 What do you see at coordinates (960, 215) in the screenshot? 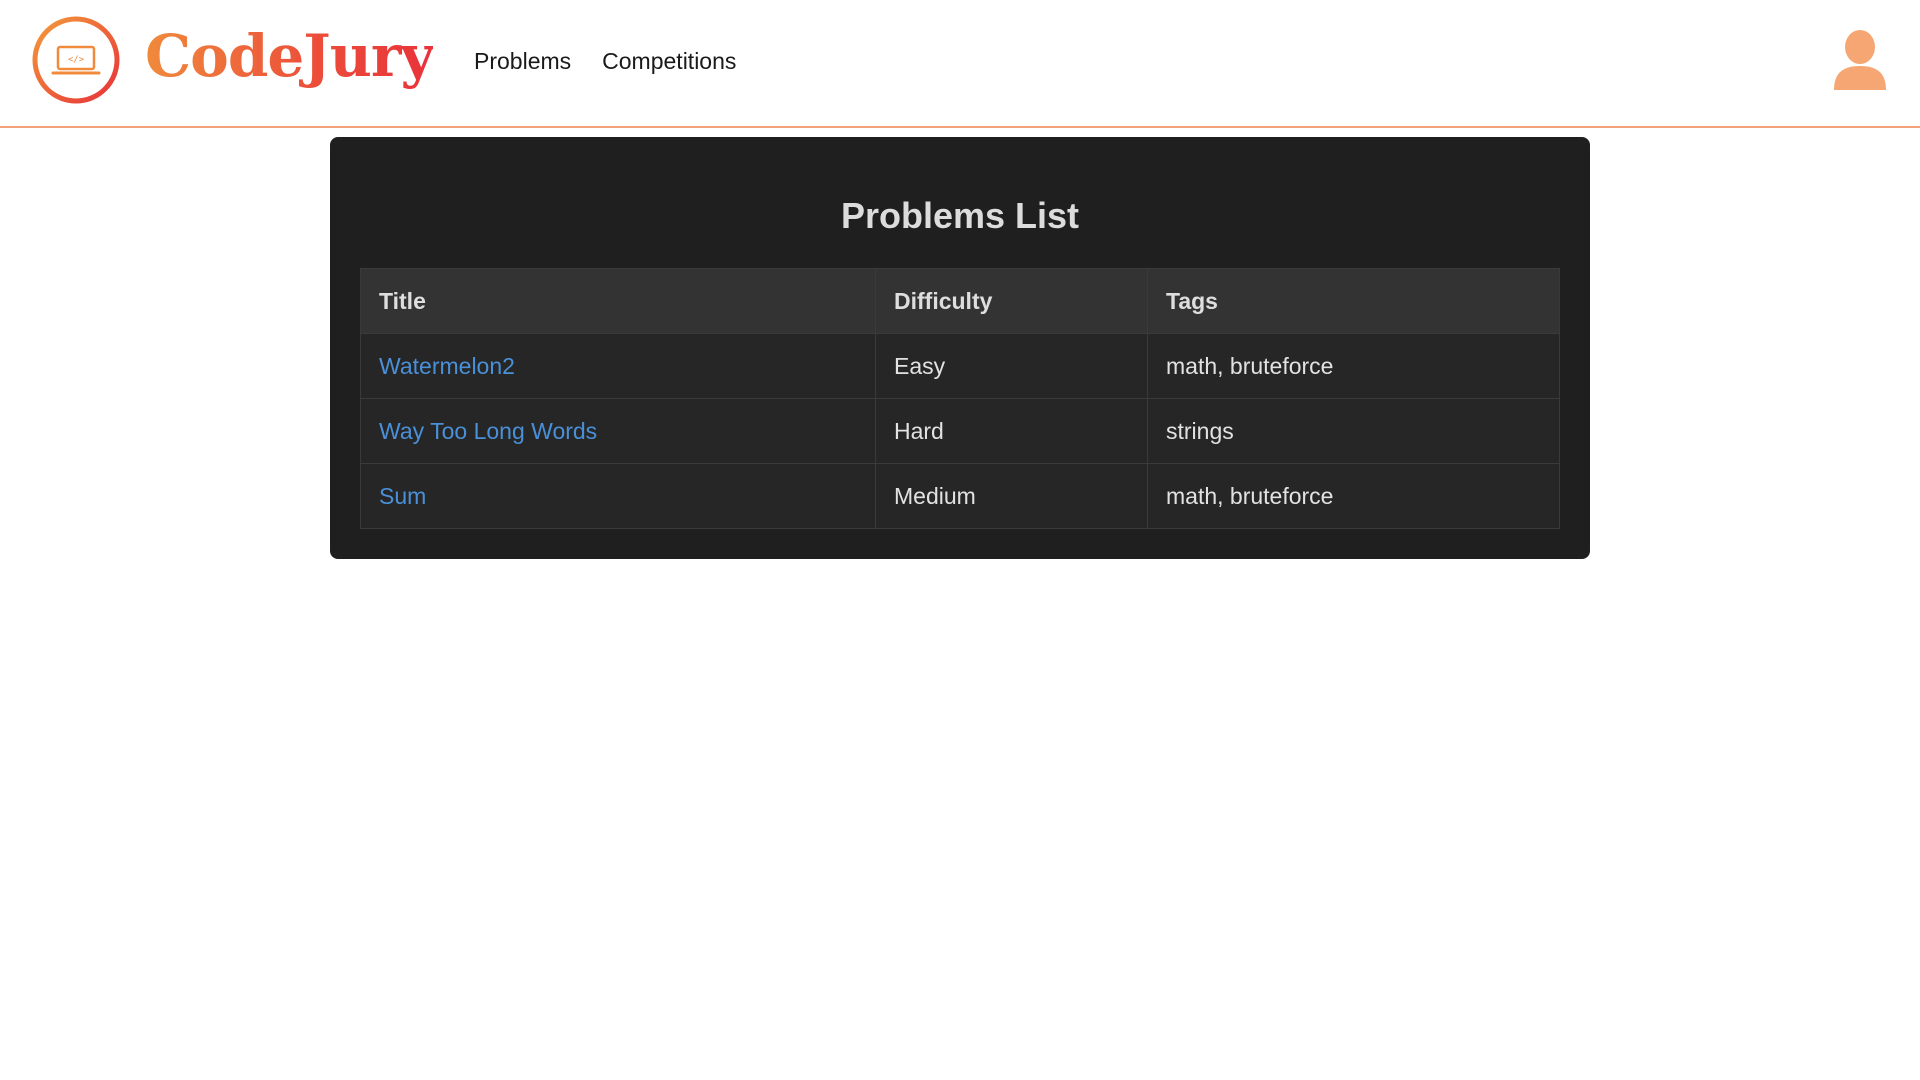
I see `page-title: Problems List` at bounding box center [960, 215].